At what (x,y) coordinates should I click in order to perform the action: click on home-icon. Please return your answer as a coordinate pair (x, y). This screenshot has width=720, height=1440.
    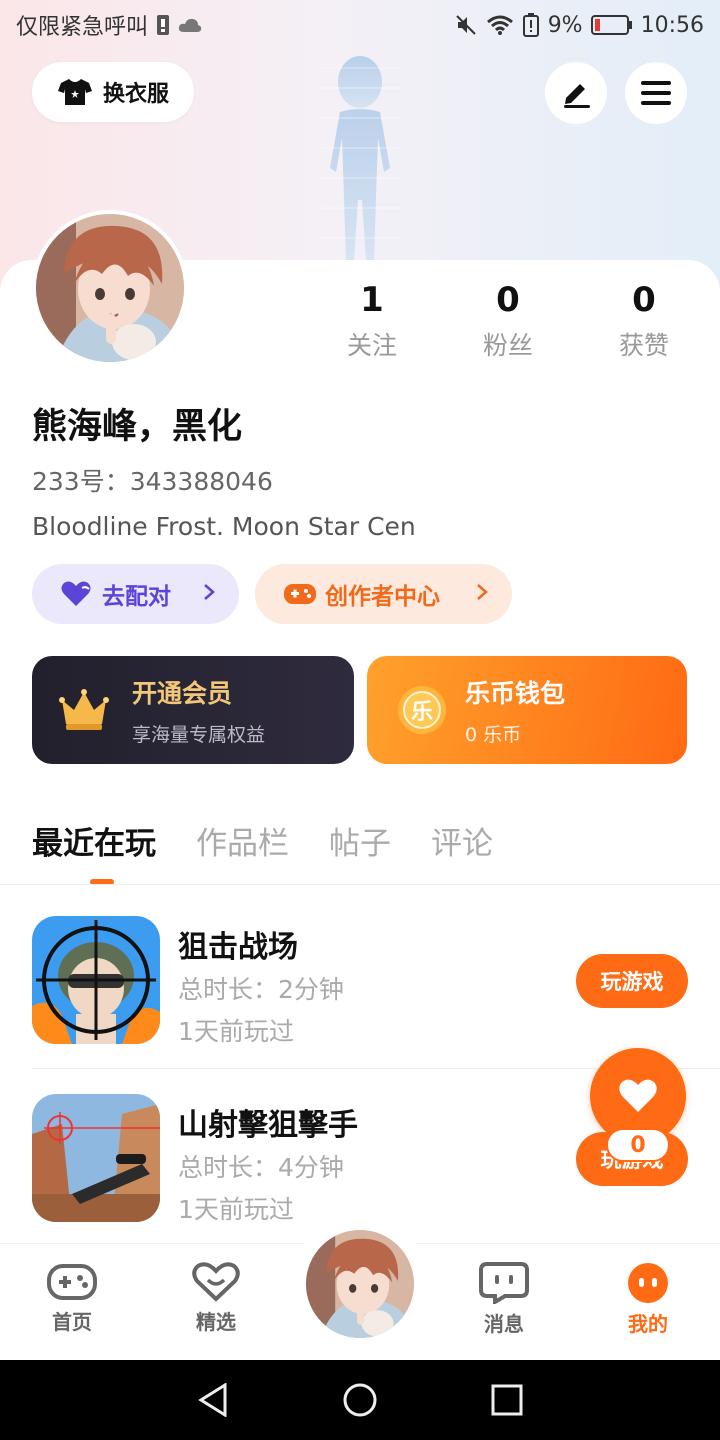
    Looking at the image, I should click on (360, 1400).